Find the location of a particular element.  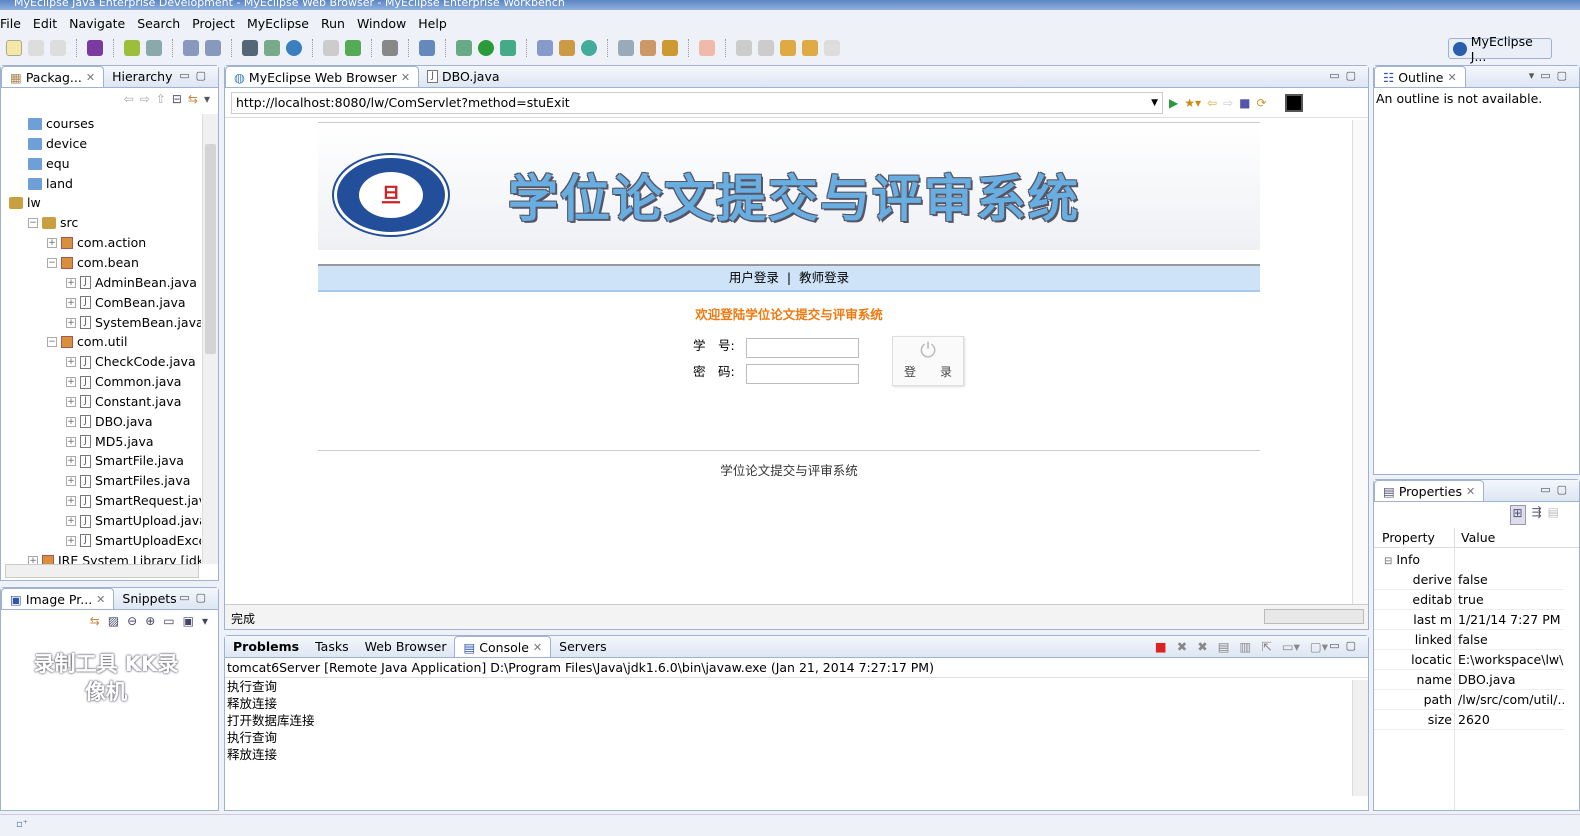

tree-item: equ is located at coordinates (49, 164).